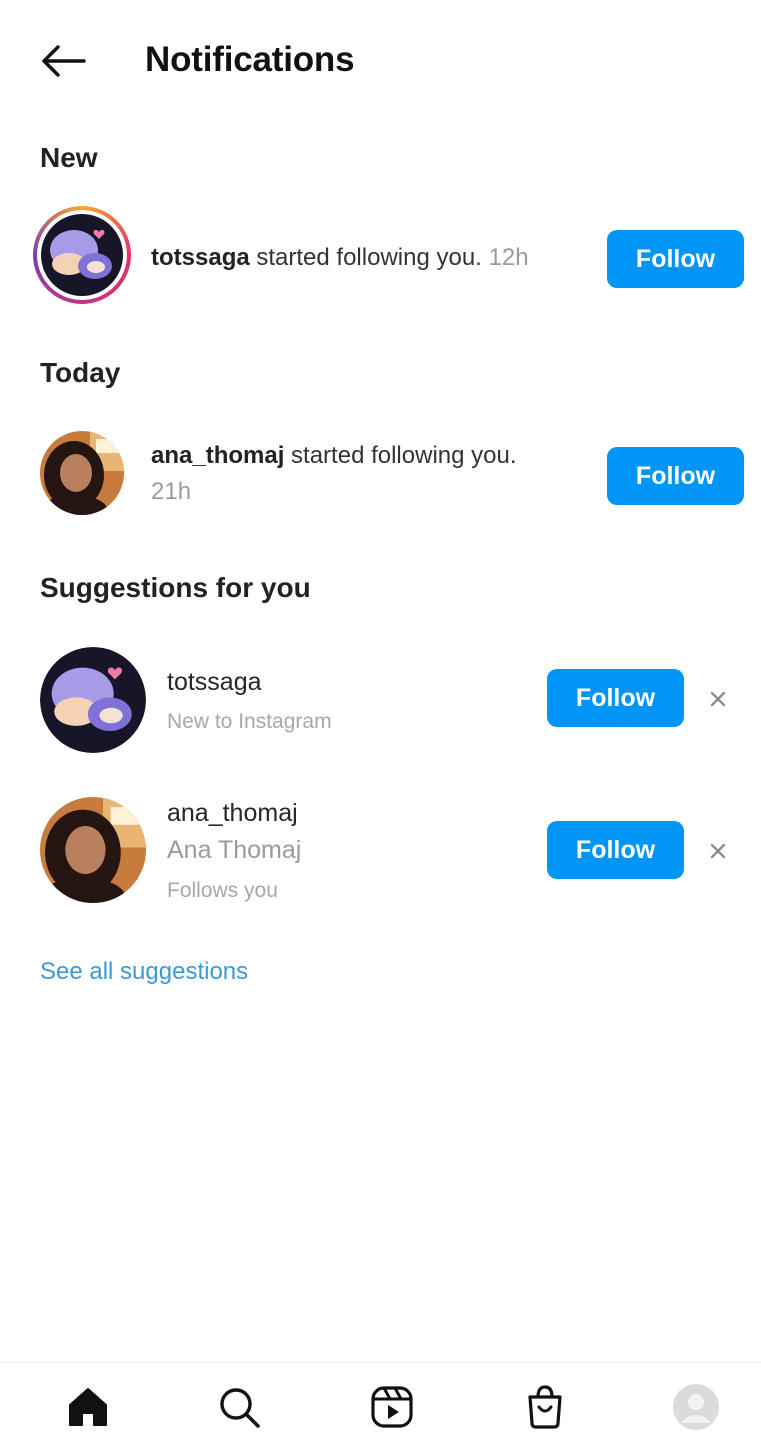  I want to click on section-title-today: Today, so click(80, 372).